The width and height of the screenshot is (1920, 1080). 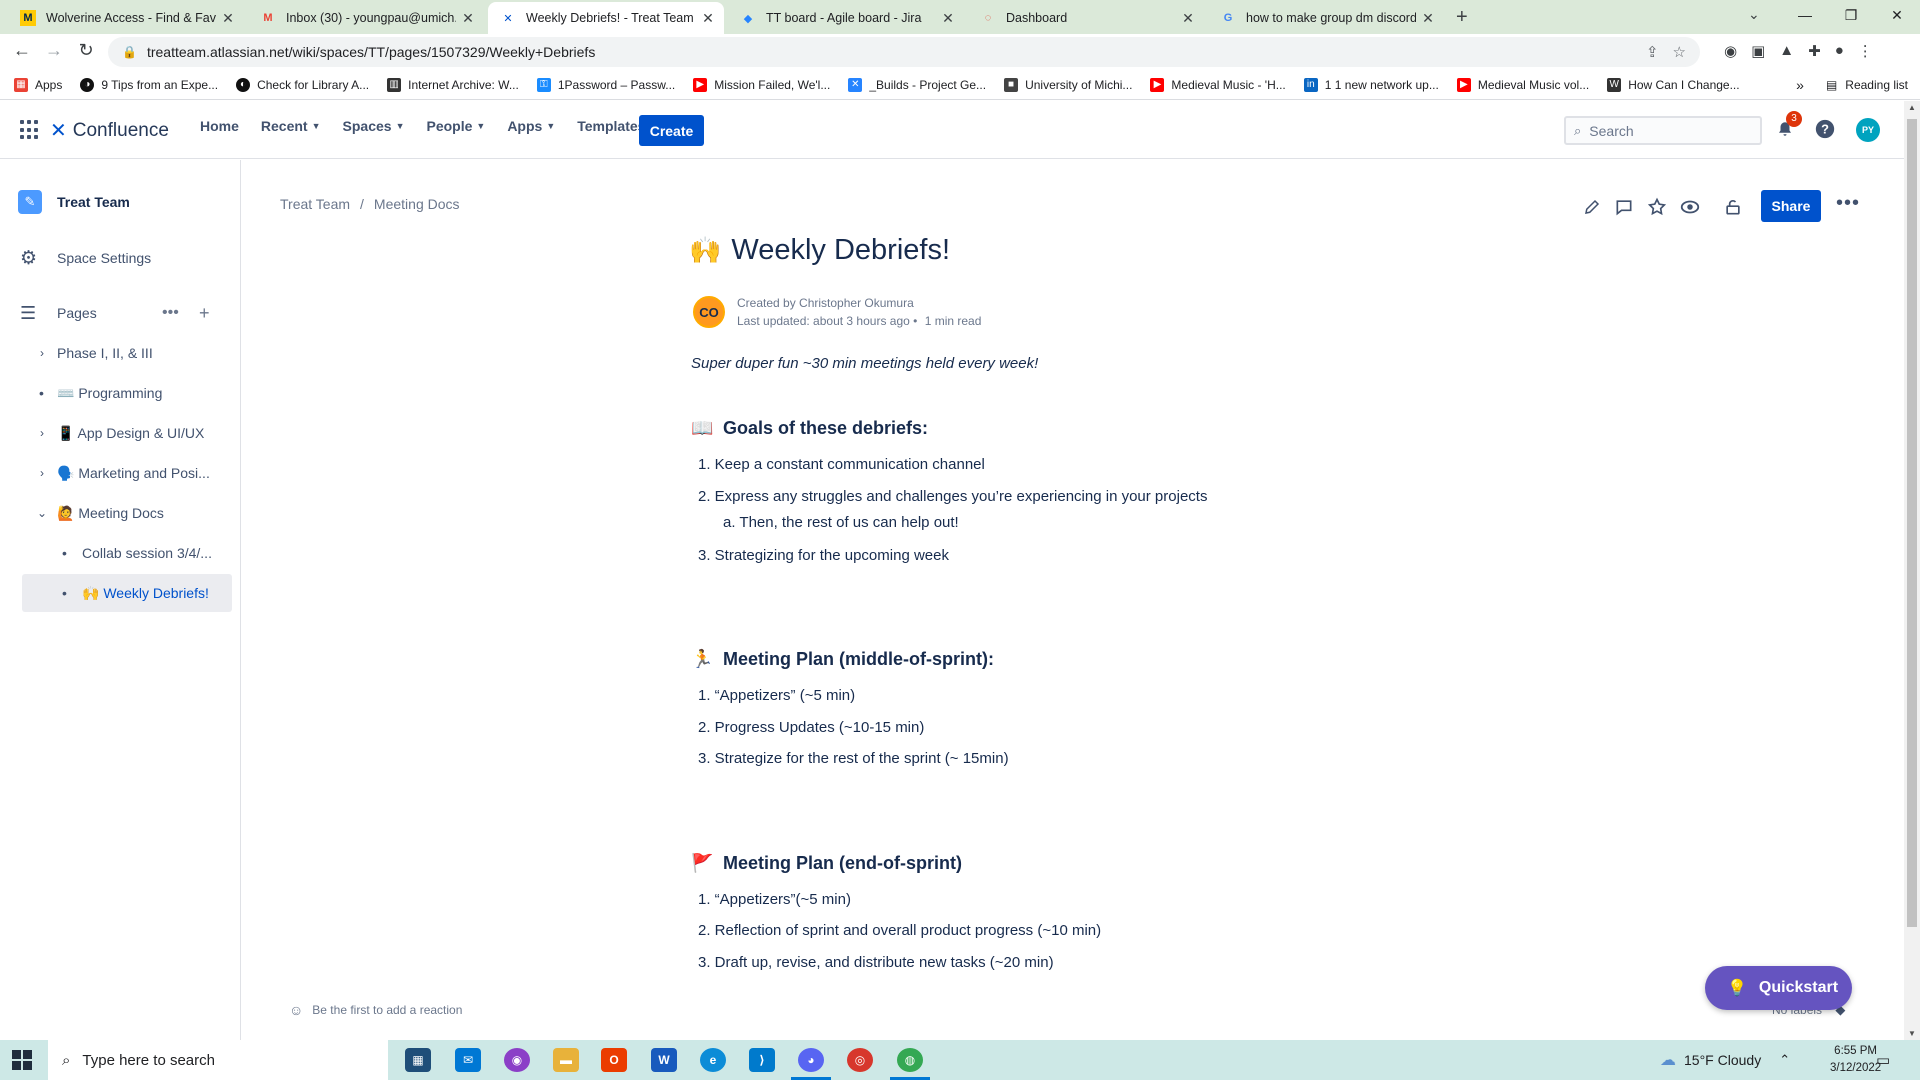 I want to click on reading-list-button: Reading list, so click(x=1876, y=85).